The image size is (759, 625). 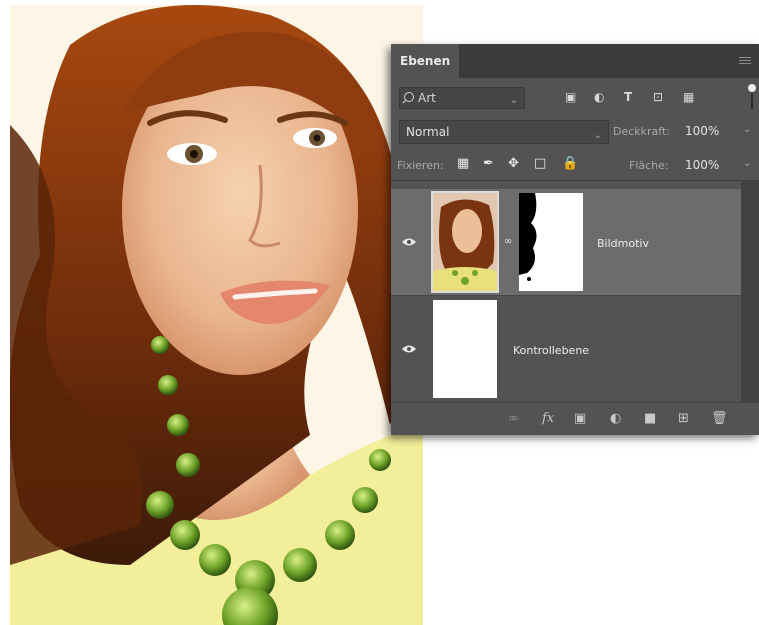 I want to click on lock-label: Fixieren:, so click(x=420, y=165).